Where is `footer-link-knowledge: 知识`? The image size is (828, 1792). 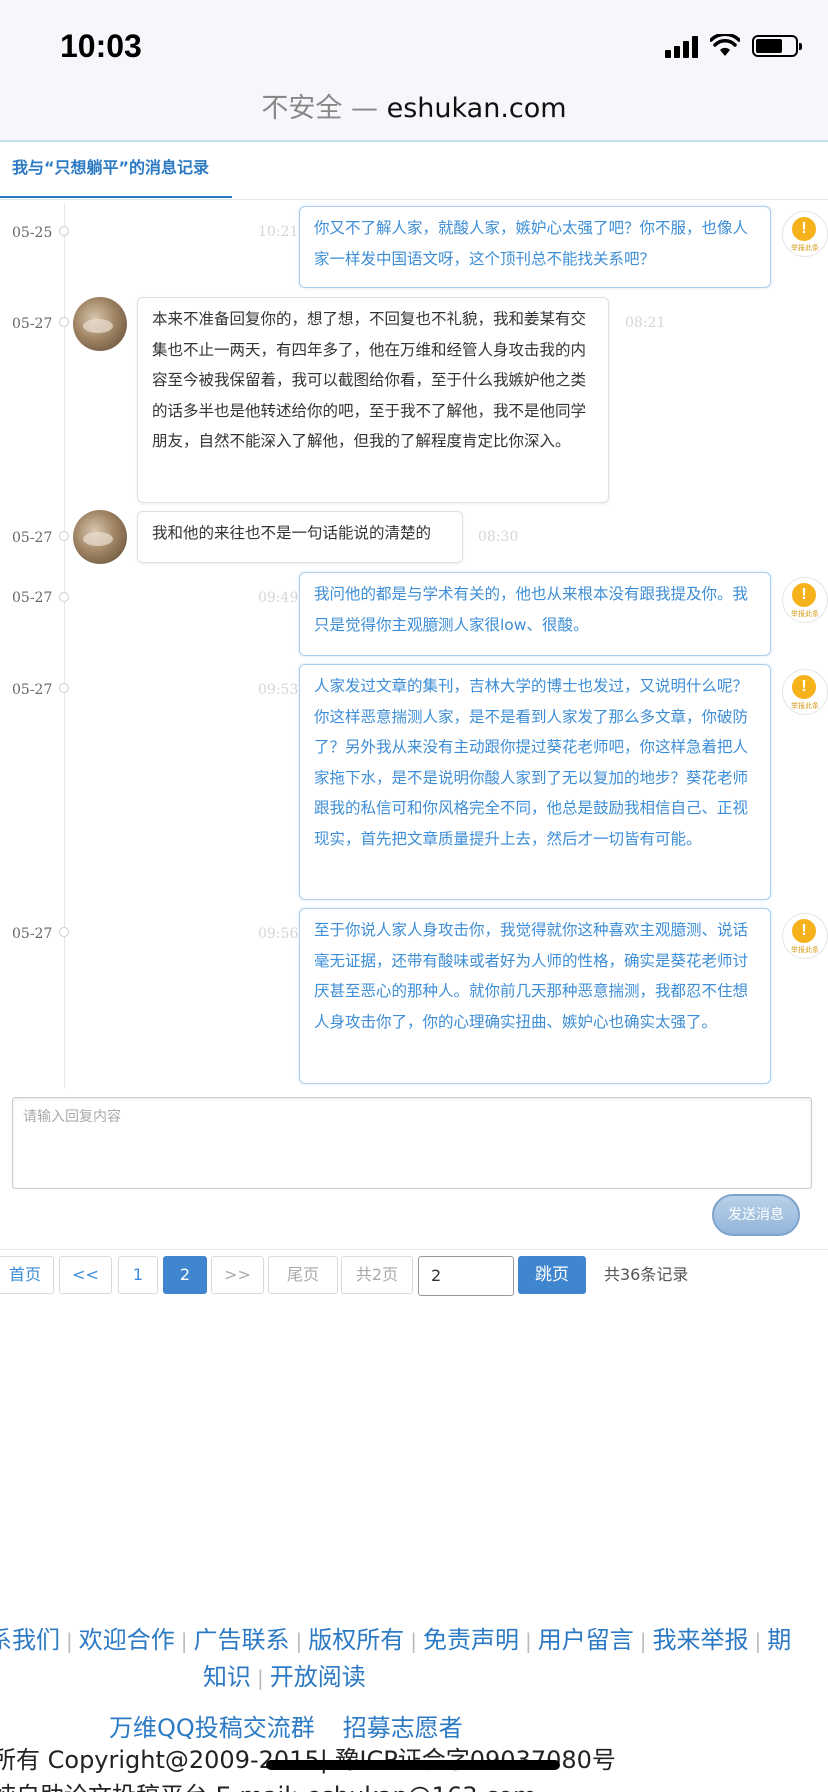
footer-link-knowledge: 知识 is located at coordinates (227, 1677).